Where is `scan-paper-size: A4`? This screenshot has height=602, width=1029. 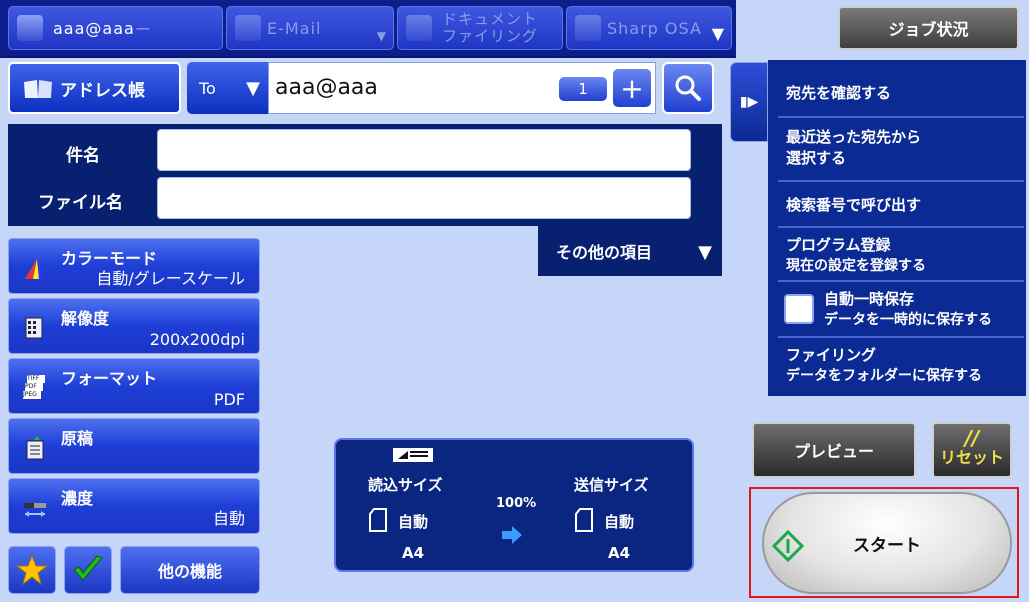 scan-paper-size: A4 is located at coordinates (413, 553).